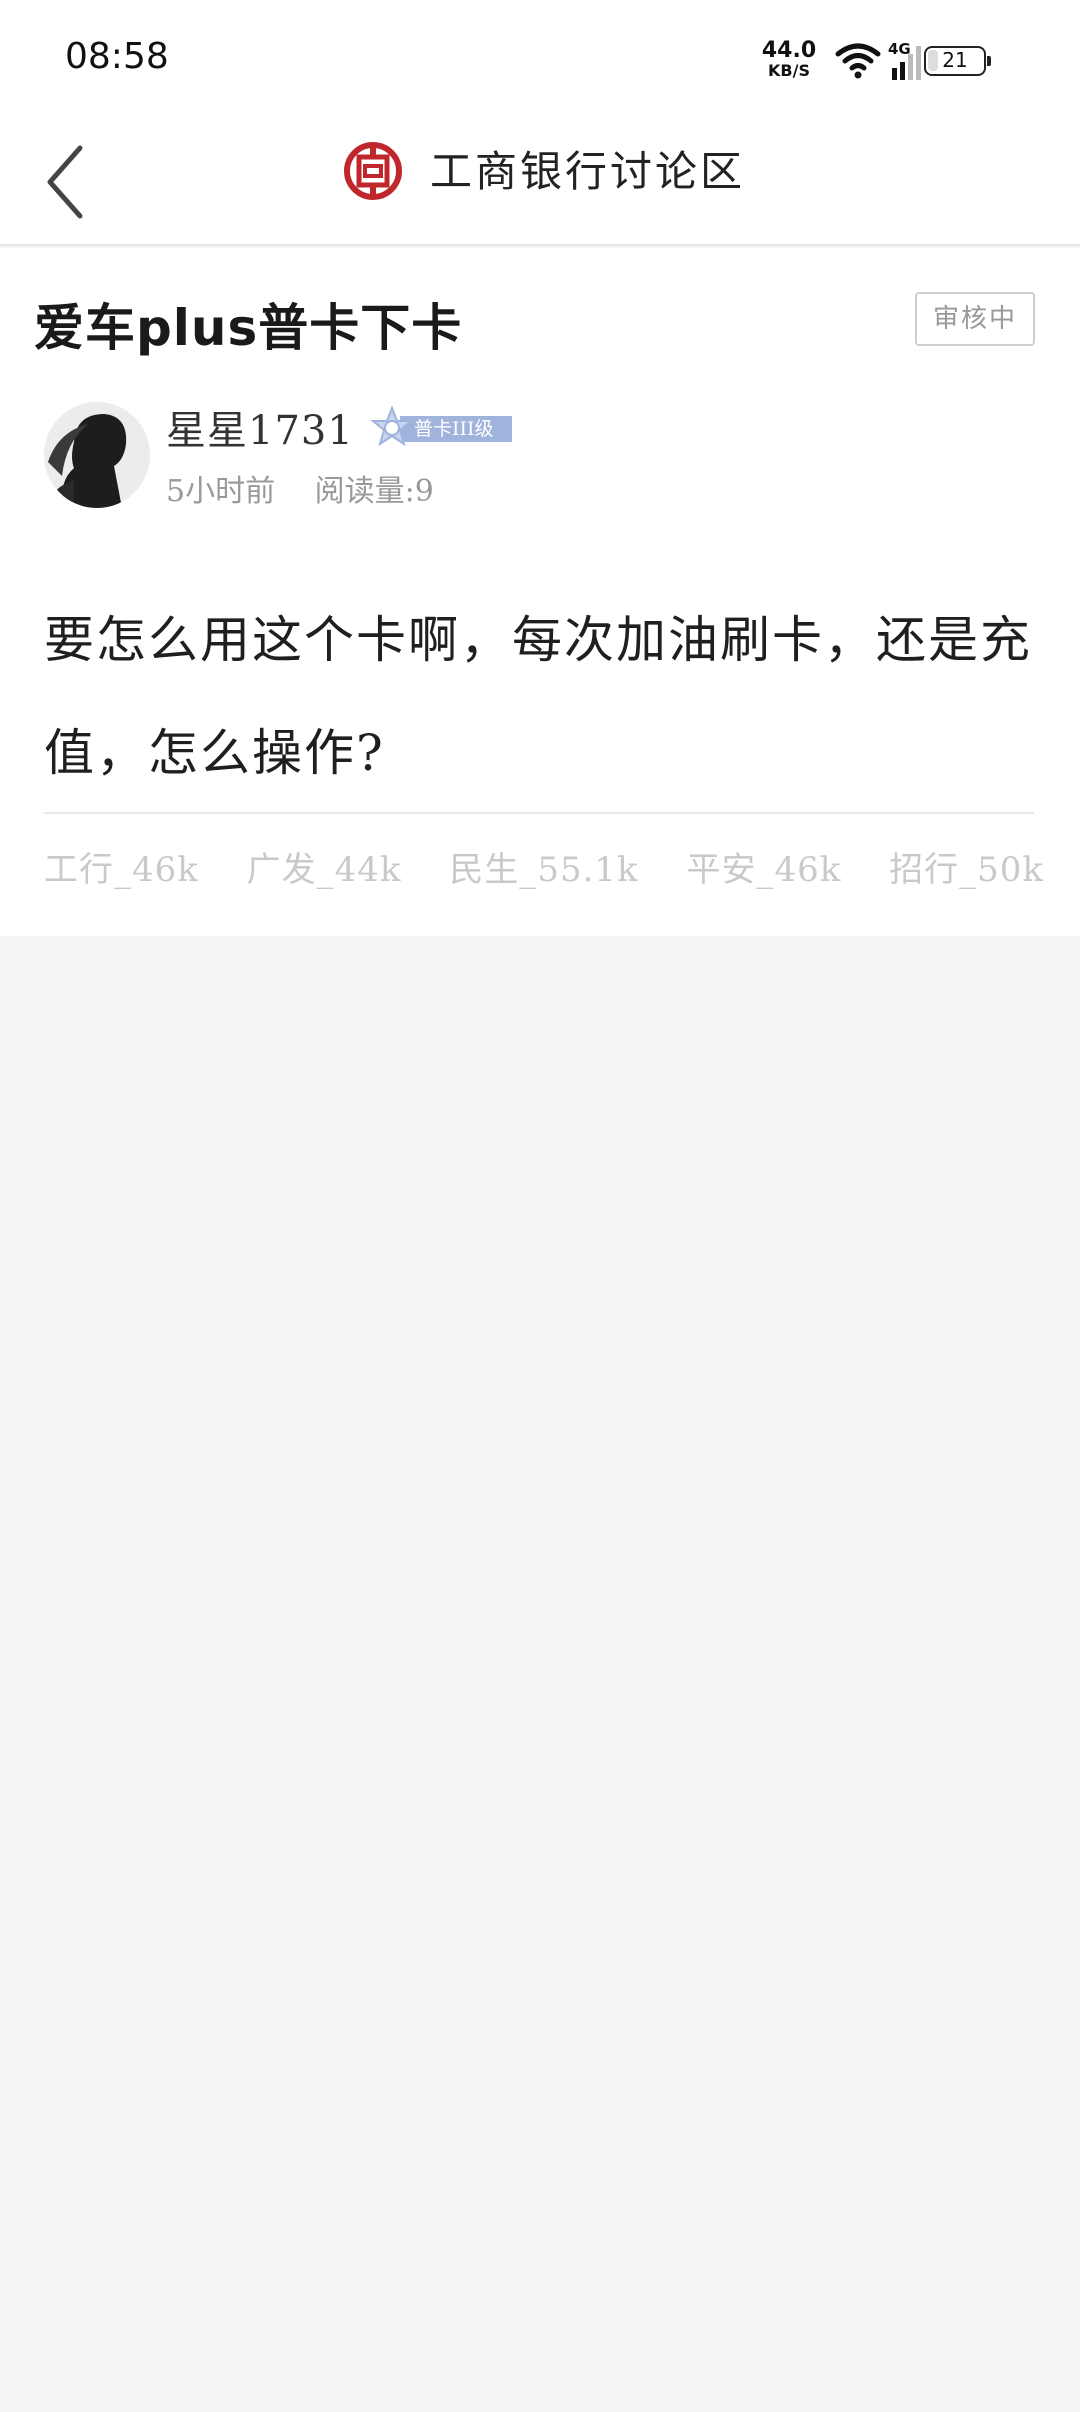 The width and height of the screenshot is (1080, 2412). What do you see at coordinates (899, 49) in the screenshot?
I see `network-type-label: 4G` at bounding box center [899, 49].